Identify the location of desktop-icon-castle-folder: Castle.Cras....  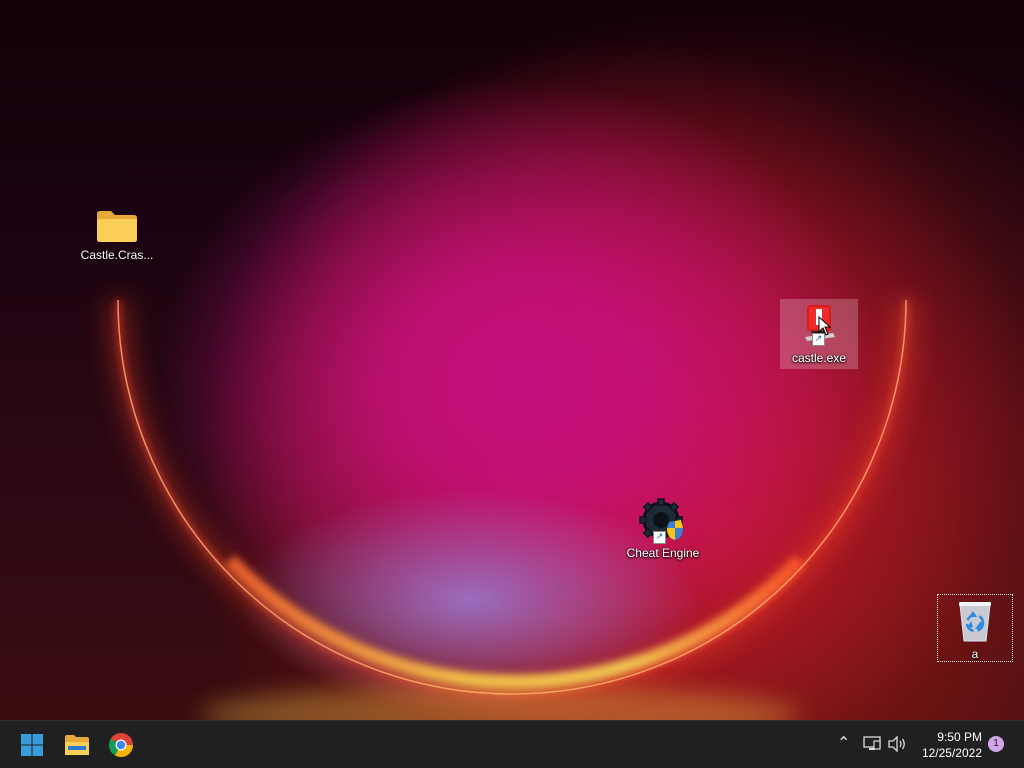
(117, 239).